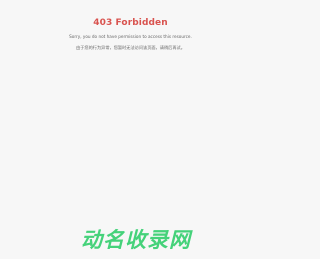 This screenshot has width=320, height=259. I want to click on brand-logo: 动名收录网, so click(159, 239).